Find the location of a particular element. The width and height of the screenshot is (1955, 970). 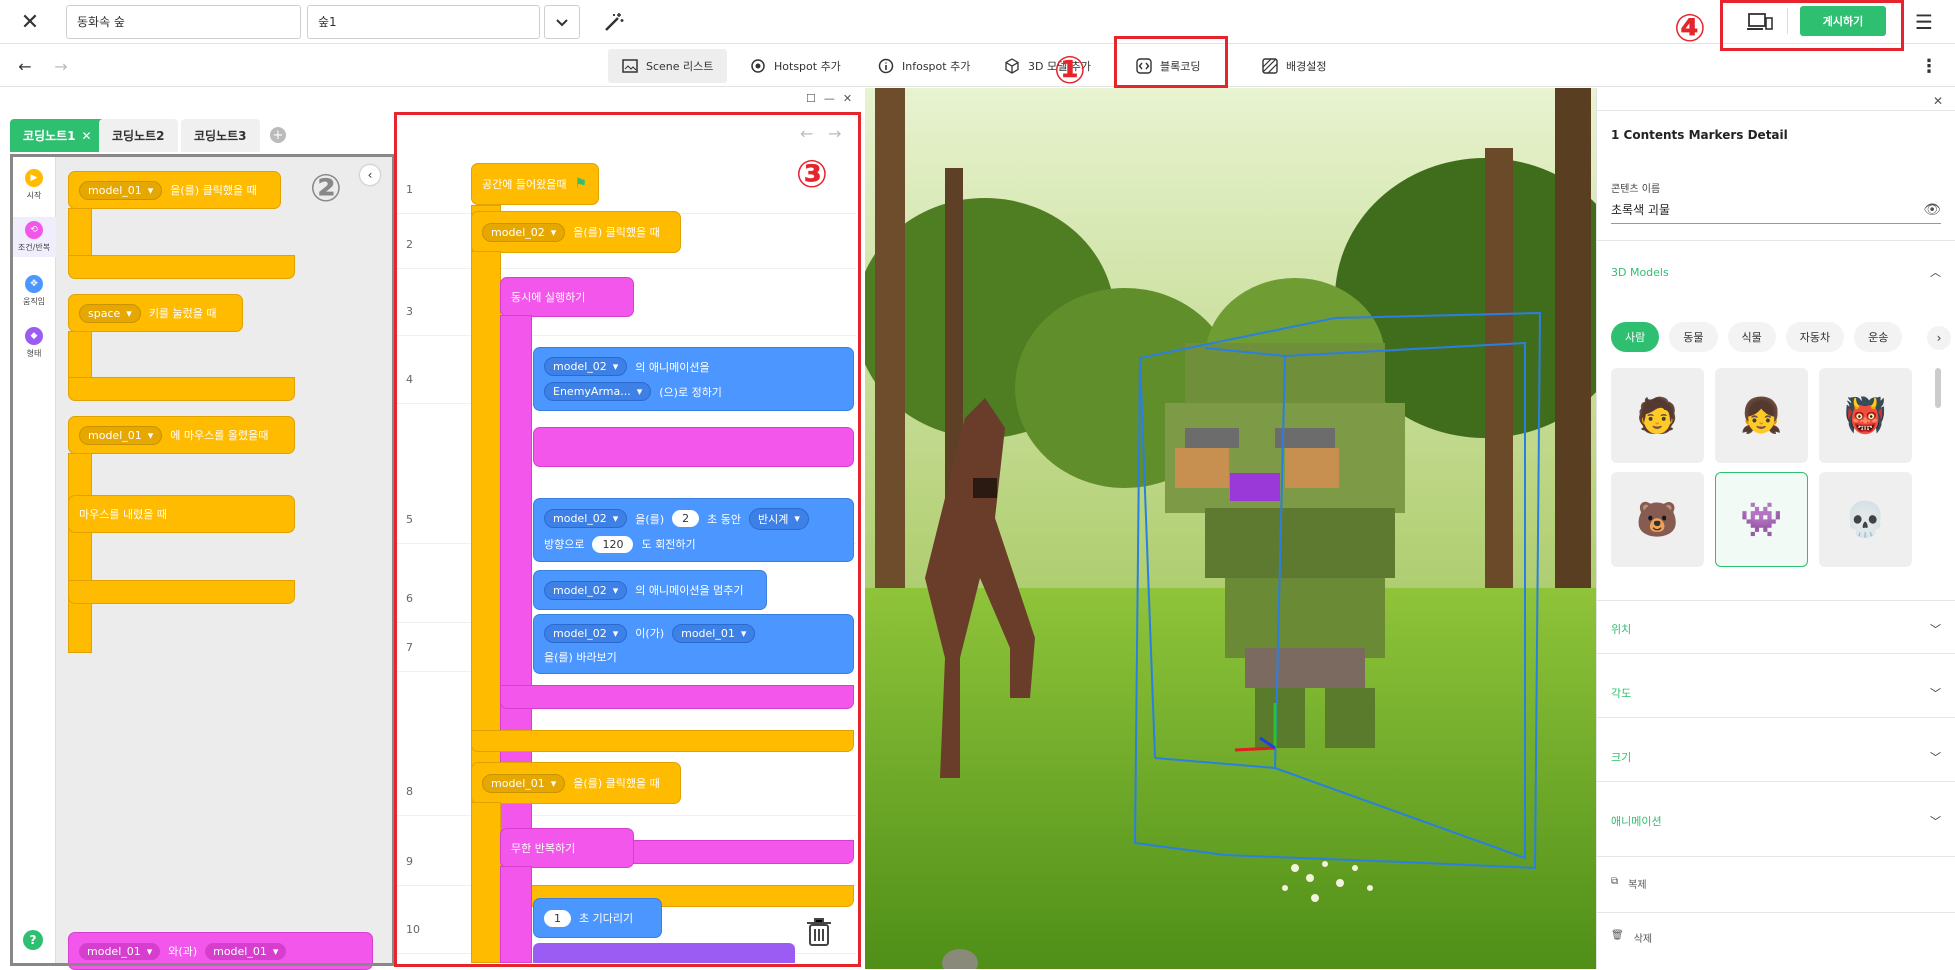

duplicate-button: ⧉ 복제 is located at coordinates (1629, 883).